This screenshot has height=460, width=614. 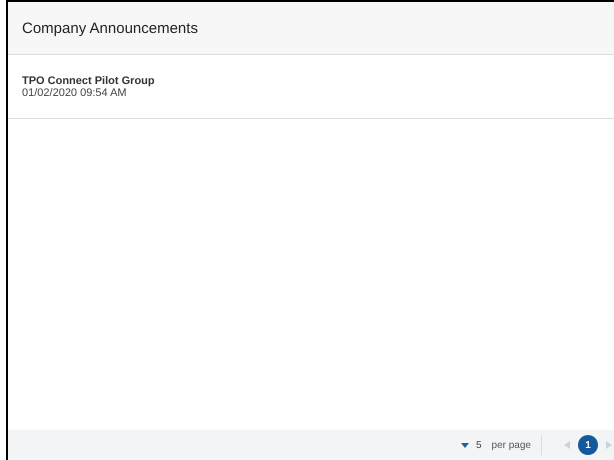 I want to click on page-button: 1, so click(x=588, y=445).